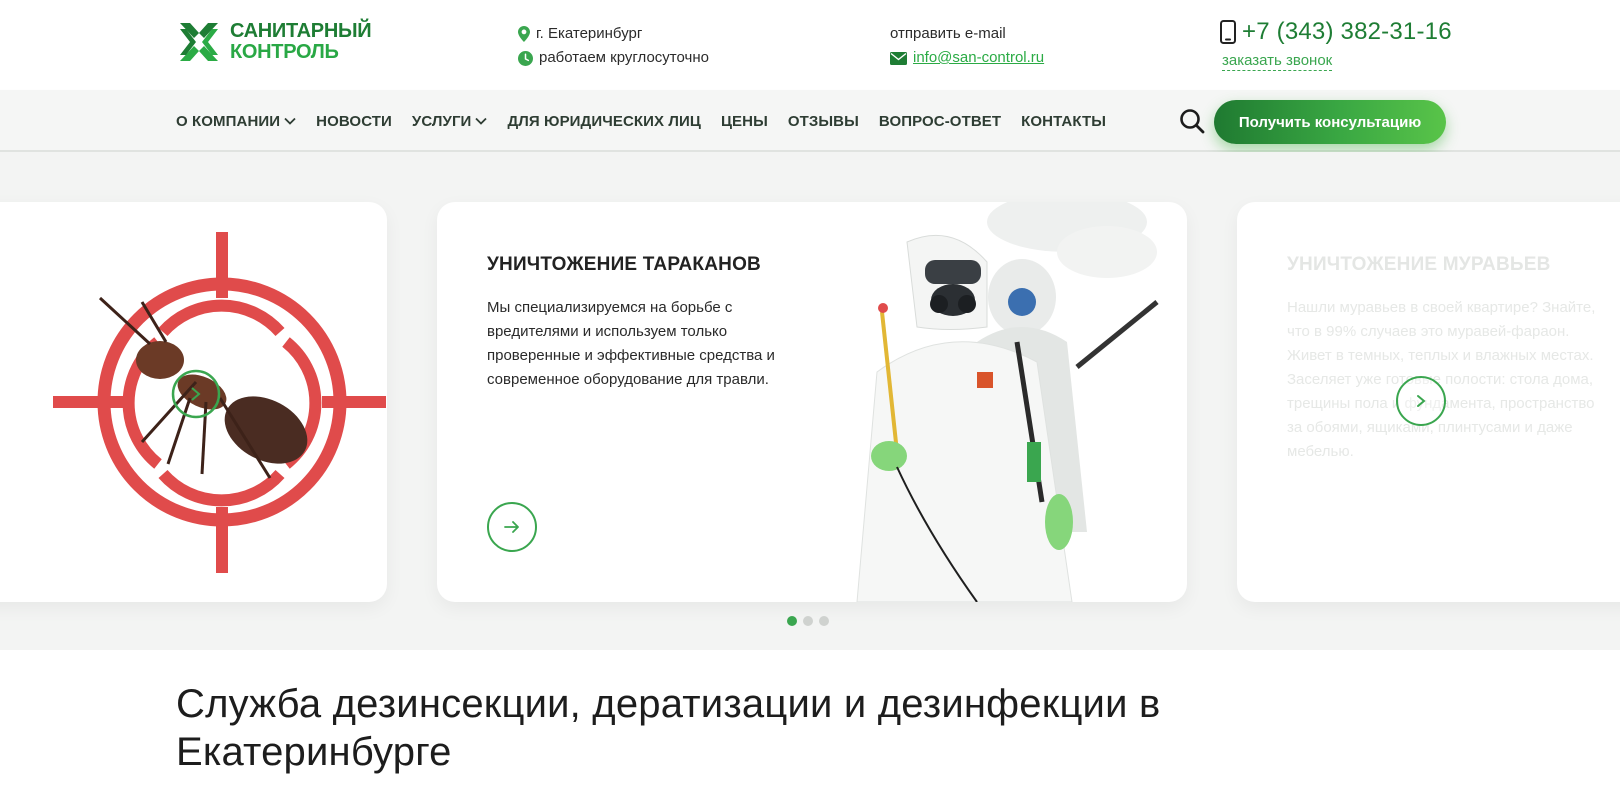  What do you see at coordinates (613, 46) in the screenshot?
I see `location-block: г. Екатеринбург работаем круглосуточно` at bounding box center [613, 46].